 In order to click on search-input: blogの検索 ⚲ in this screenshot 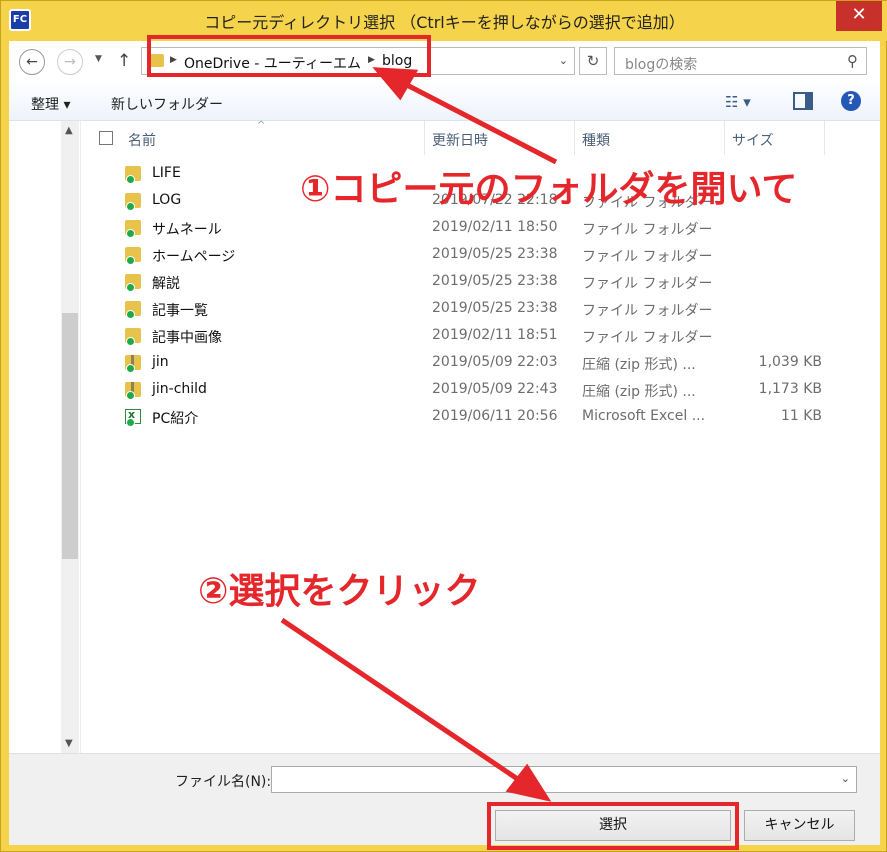, I will do `click(740, 61)`.